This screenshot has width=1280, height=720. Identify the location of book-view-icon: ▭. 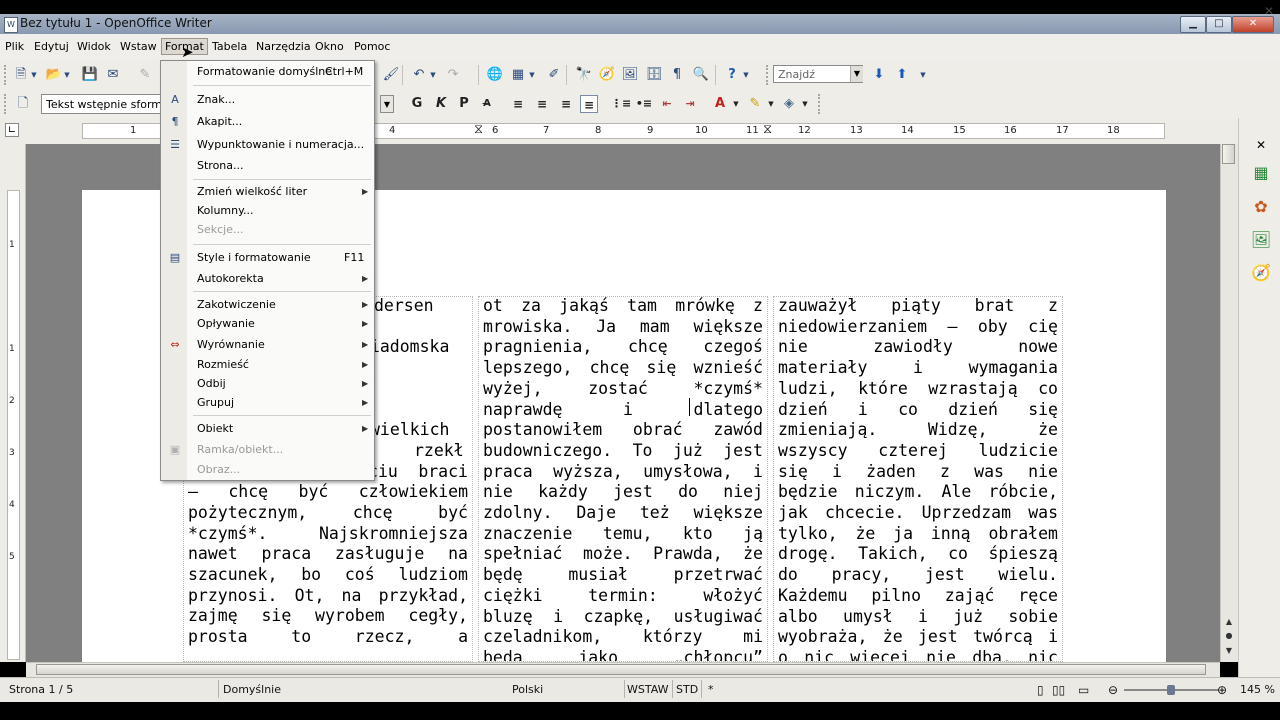
(1083, 690).